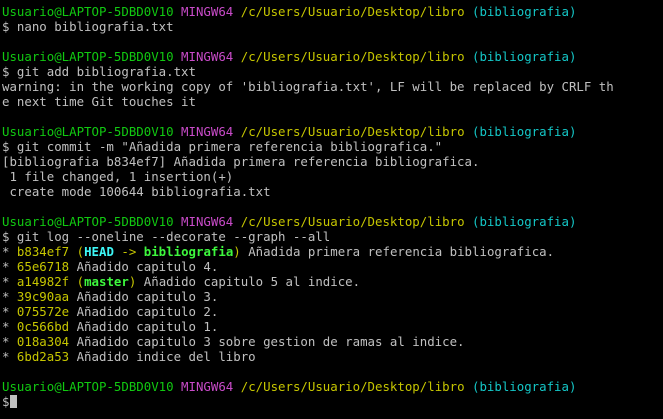 The image size is (663, 419). What do you see at coordinates (43, 281) in the screenshot?
I see `commit-hash: a14982f` at bounding box center [43, 281].